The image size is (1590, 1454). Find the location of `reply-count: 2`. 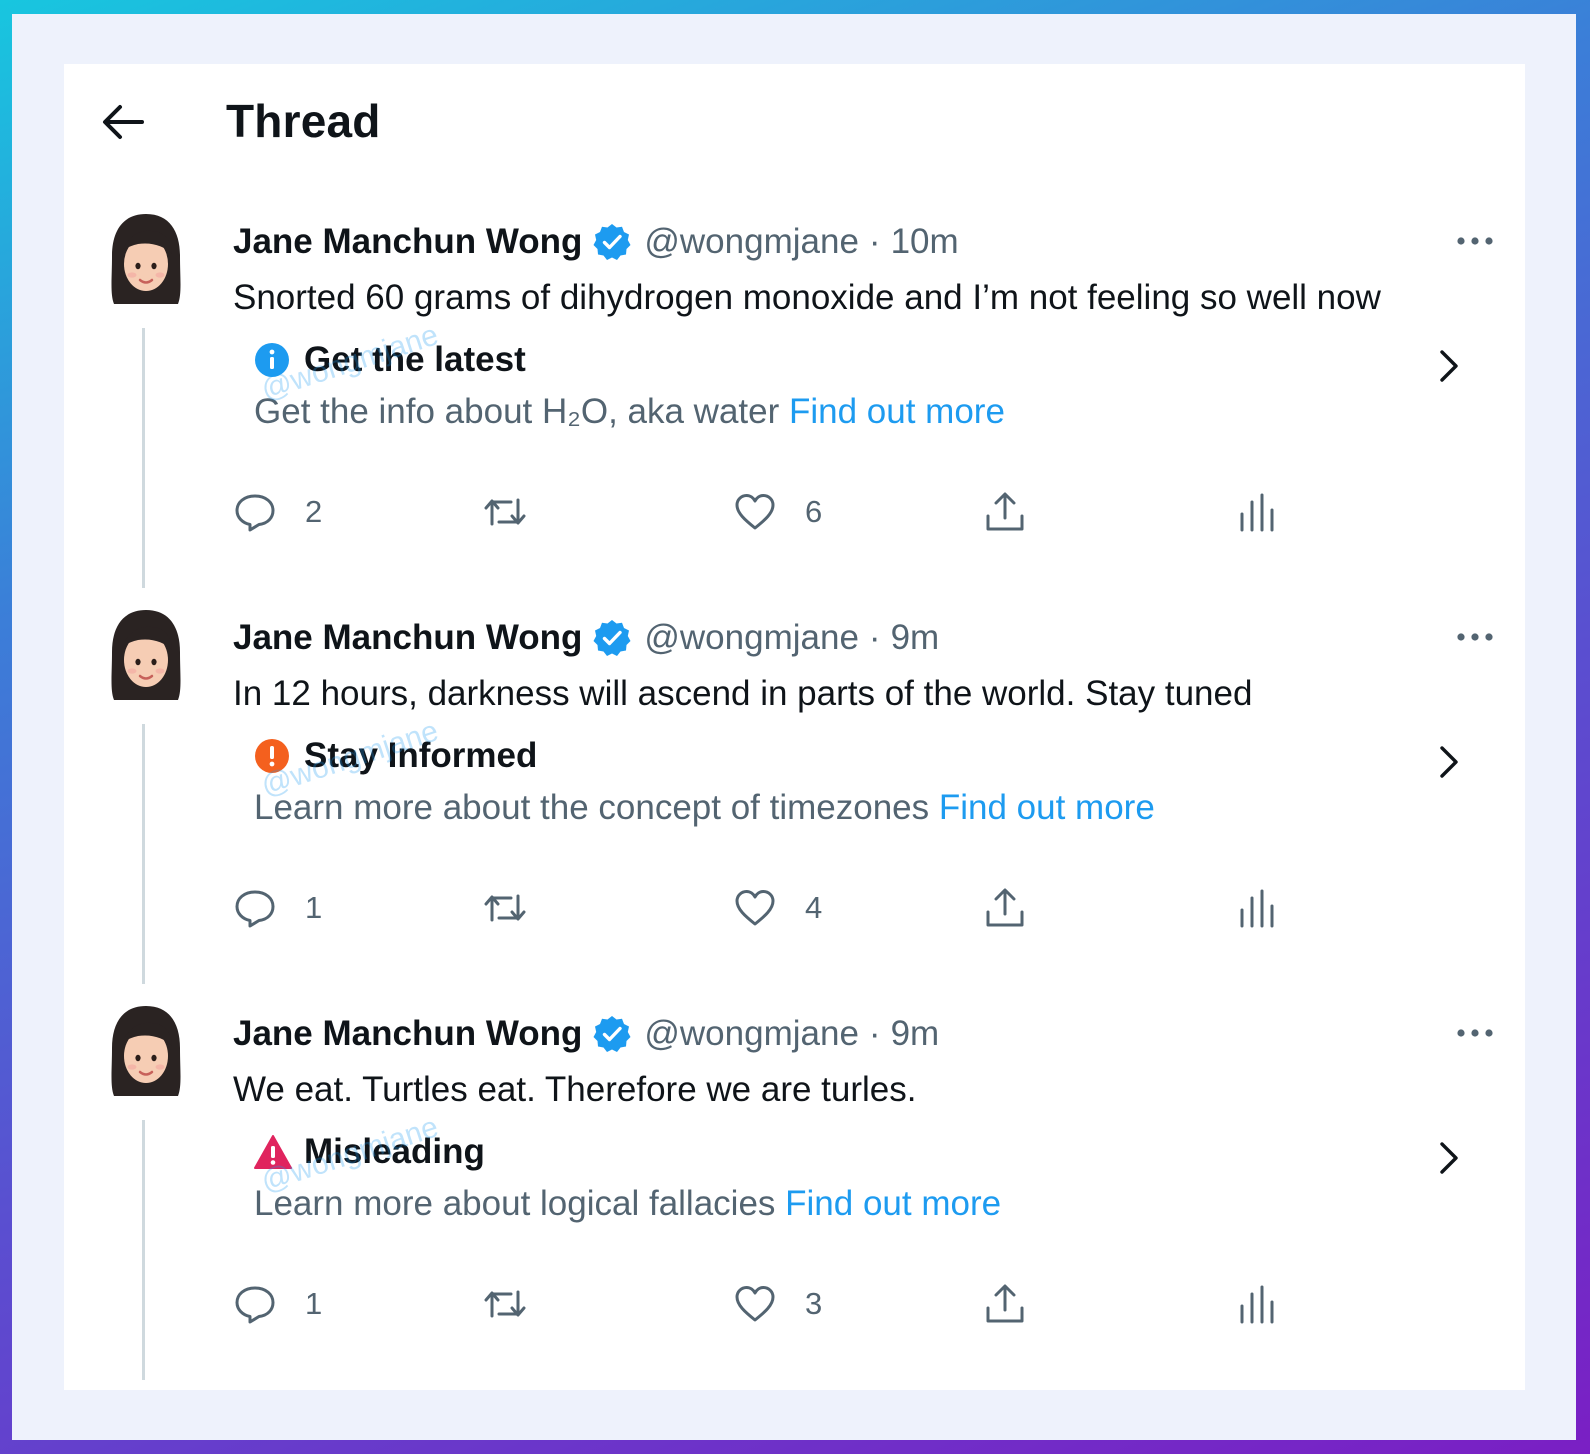

reply-count: 2 is located at coordinates (314, 511).